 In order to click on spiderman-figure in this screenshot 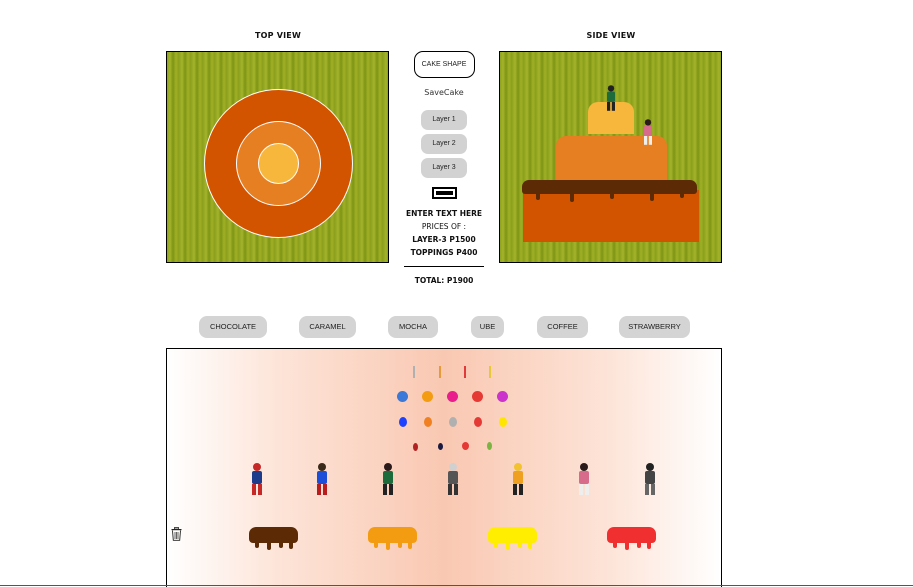, I will do `click(257, 479)`.